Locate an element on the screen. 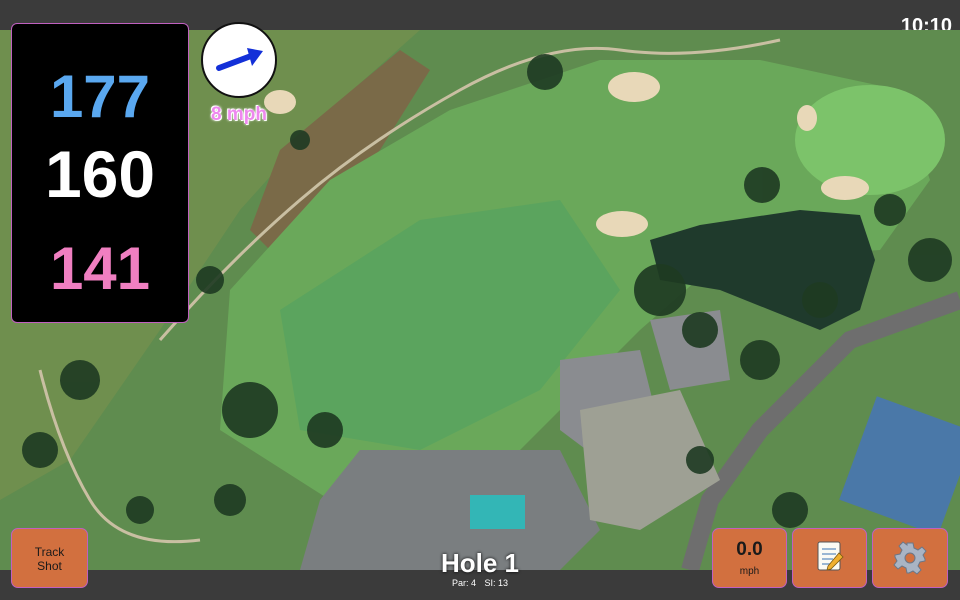 This screenshot has height=600, width=960. notes-button is located at coordinates (829, 558).